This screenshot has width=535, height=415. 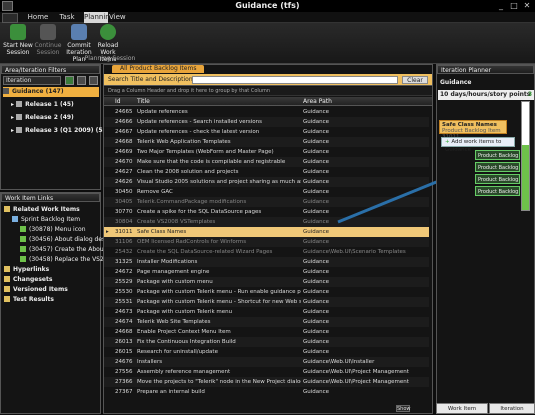 I want to click on filter-refresh-icon, so click(x=93, y=80).